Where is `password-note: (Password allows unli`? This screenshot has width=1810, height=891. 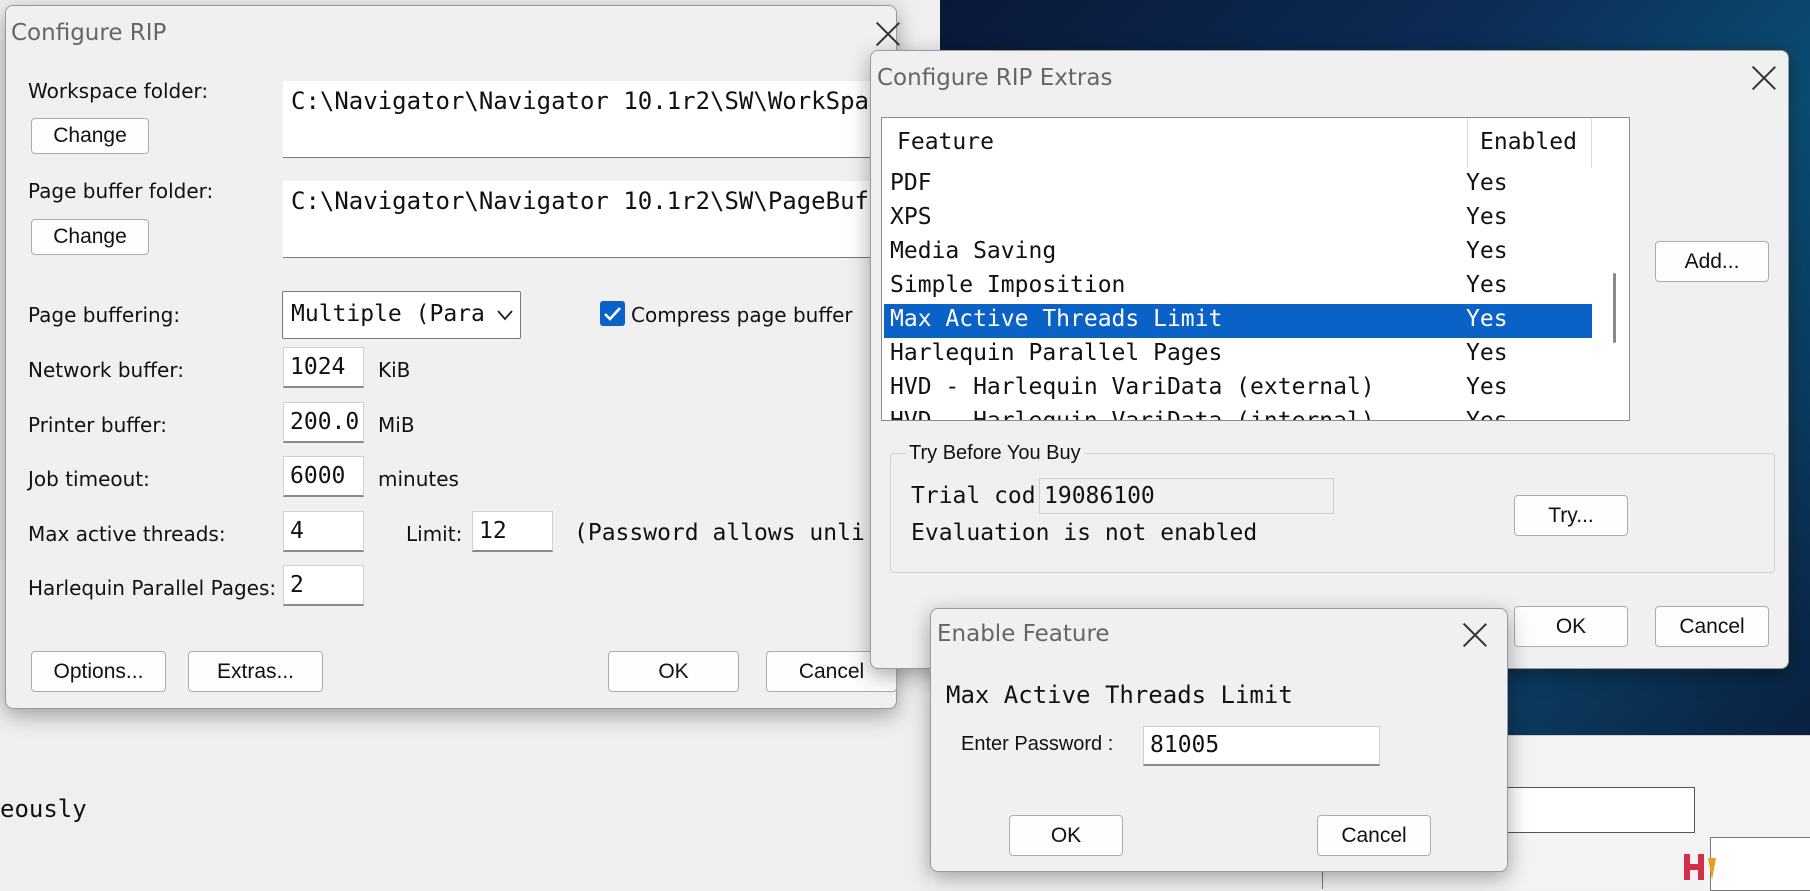
password-note: (Password allows unli is located at coordinates (719, 533).